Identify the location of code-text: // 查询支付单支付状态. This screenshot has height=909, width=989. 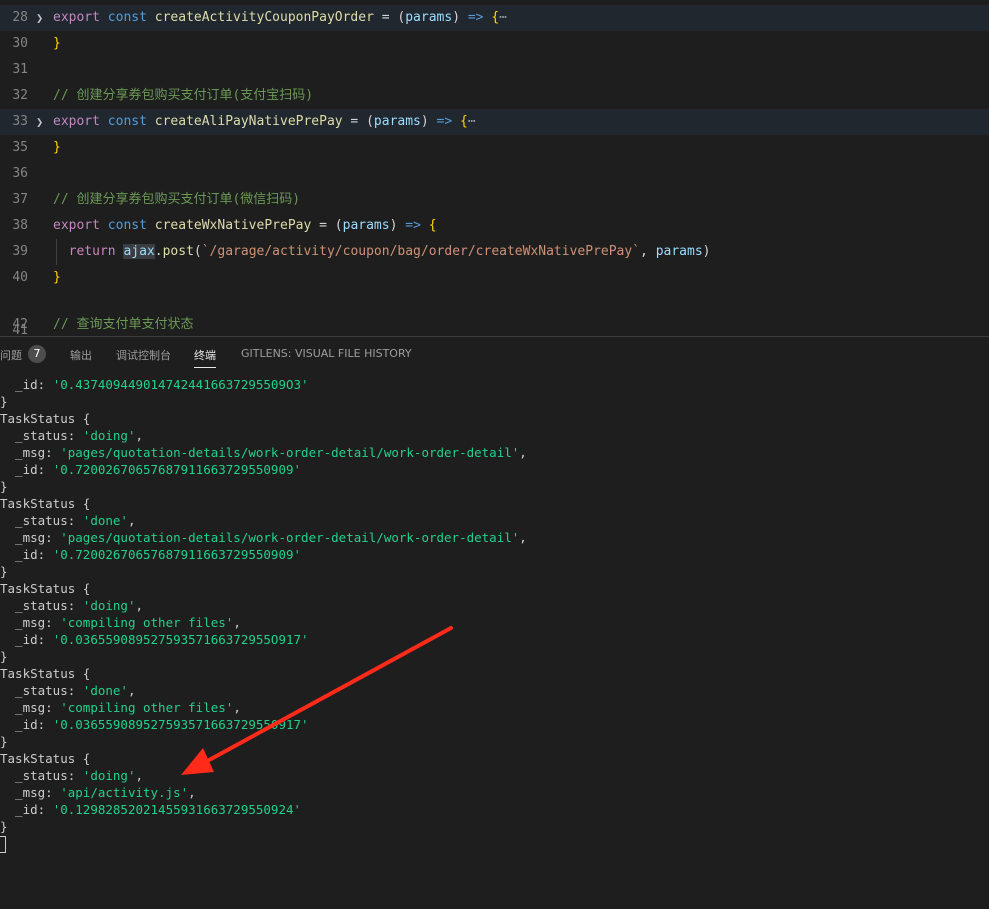
(123, 324).